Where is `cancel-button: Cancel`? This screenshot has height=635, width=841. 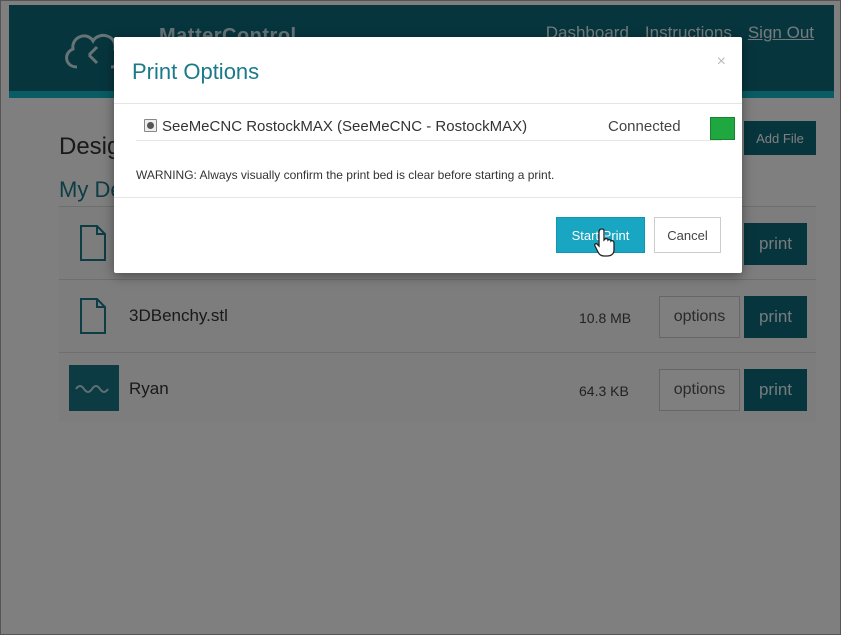
cancel-button: Cancel is located at coordinates (687, 235).